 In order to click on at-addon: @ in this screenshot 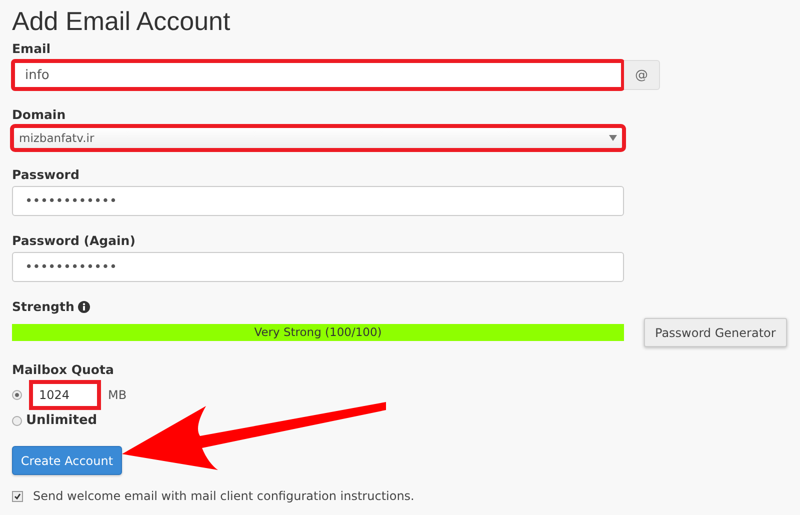, I will do `click(642, 75)`.